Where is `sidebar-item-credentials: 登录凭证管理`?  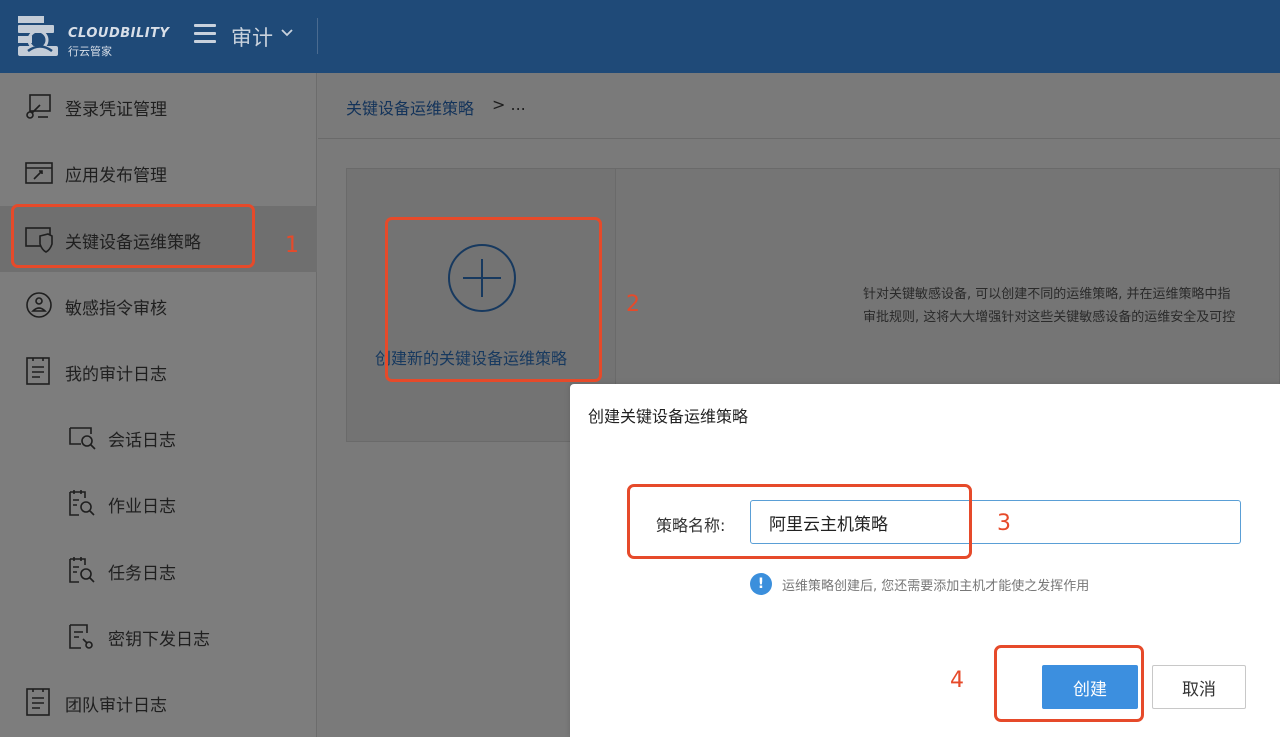 sidebar-item-credentials: 登录凭证管理 is located at coordinates (158, 106).